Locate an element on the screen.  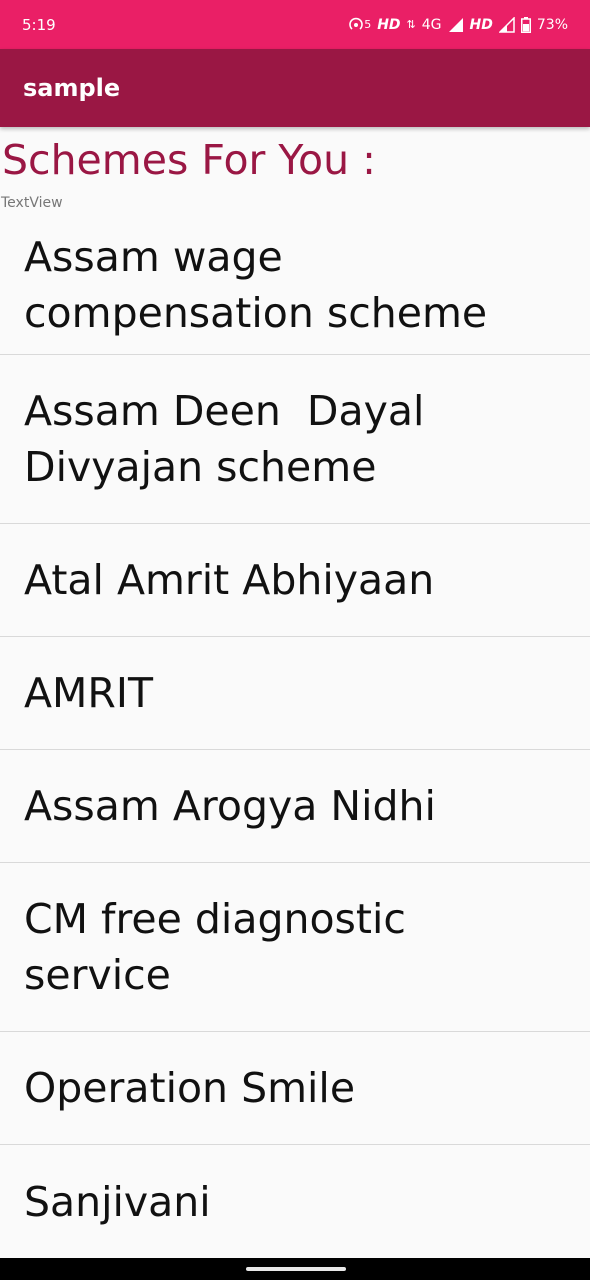
hotspot-icon: 5 is located at coordinates (359, 25).